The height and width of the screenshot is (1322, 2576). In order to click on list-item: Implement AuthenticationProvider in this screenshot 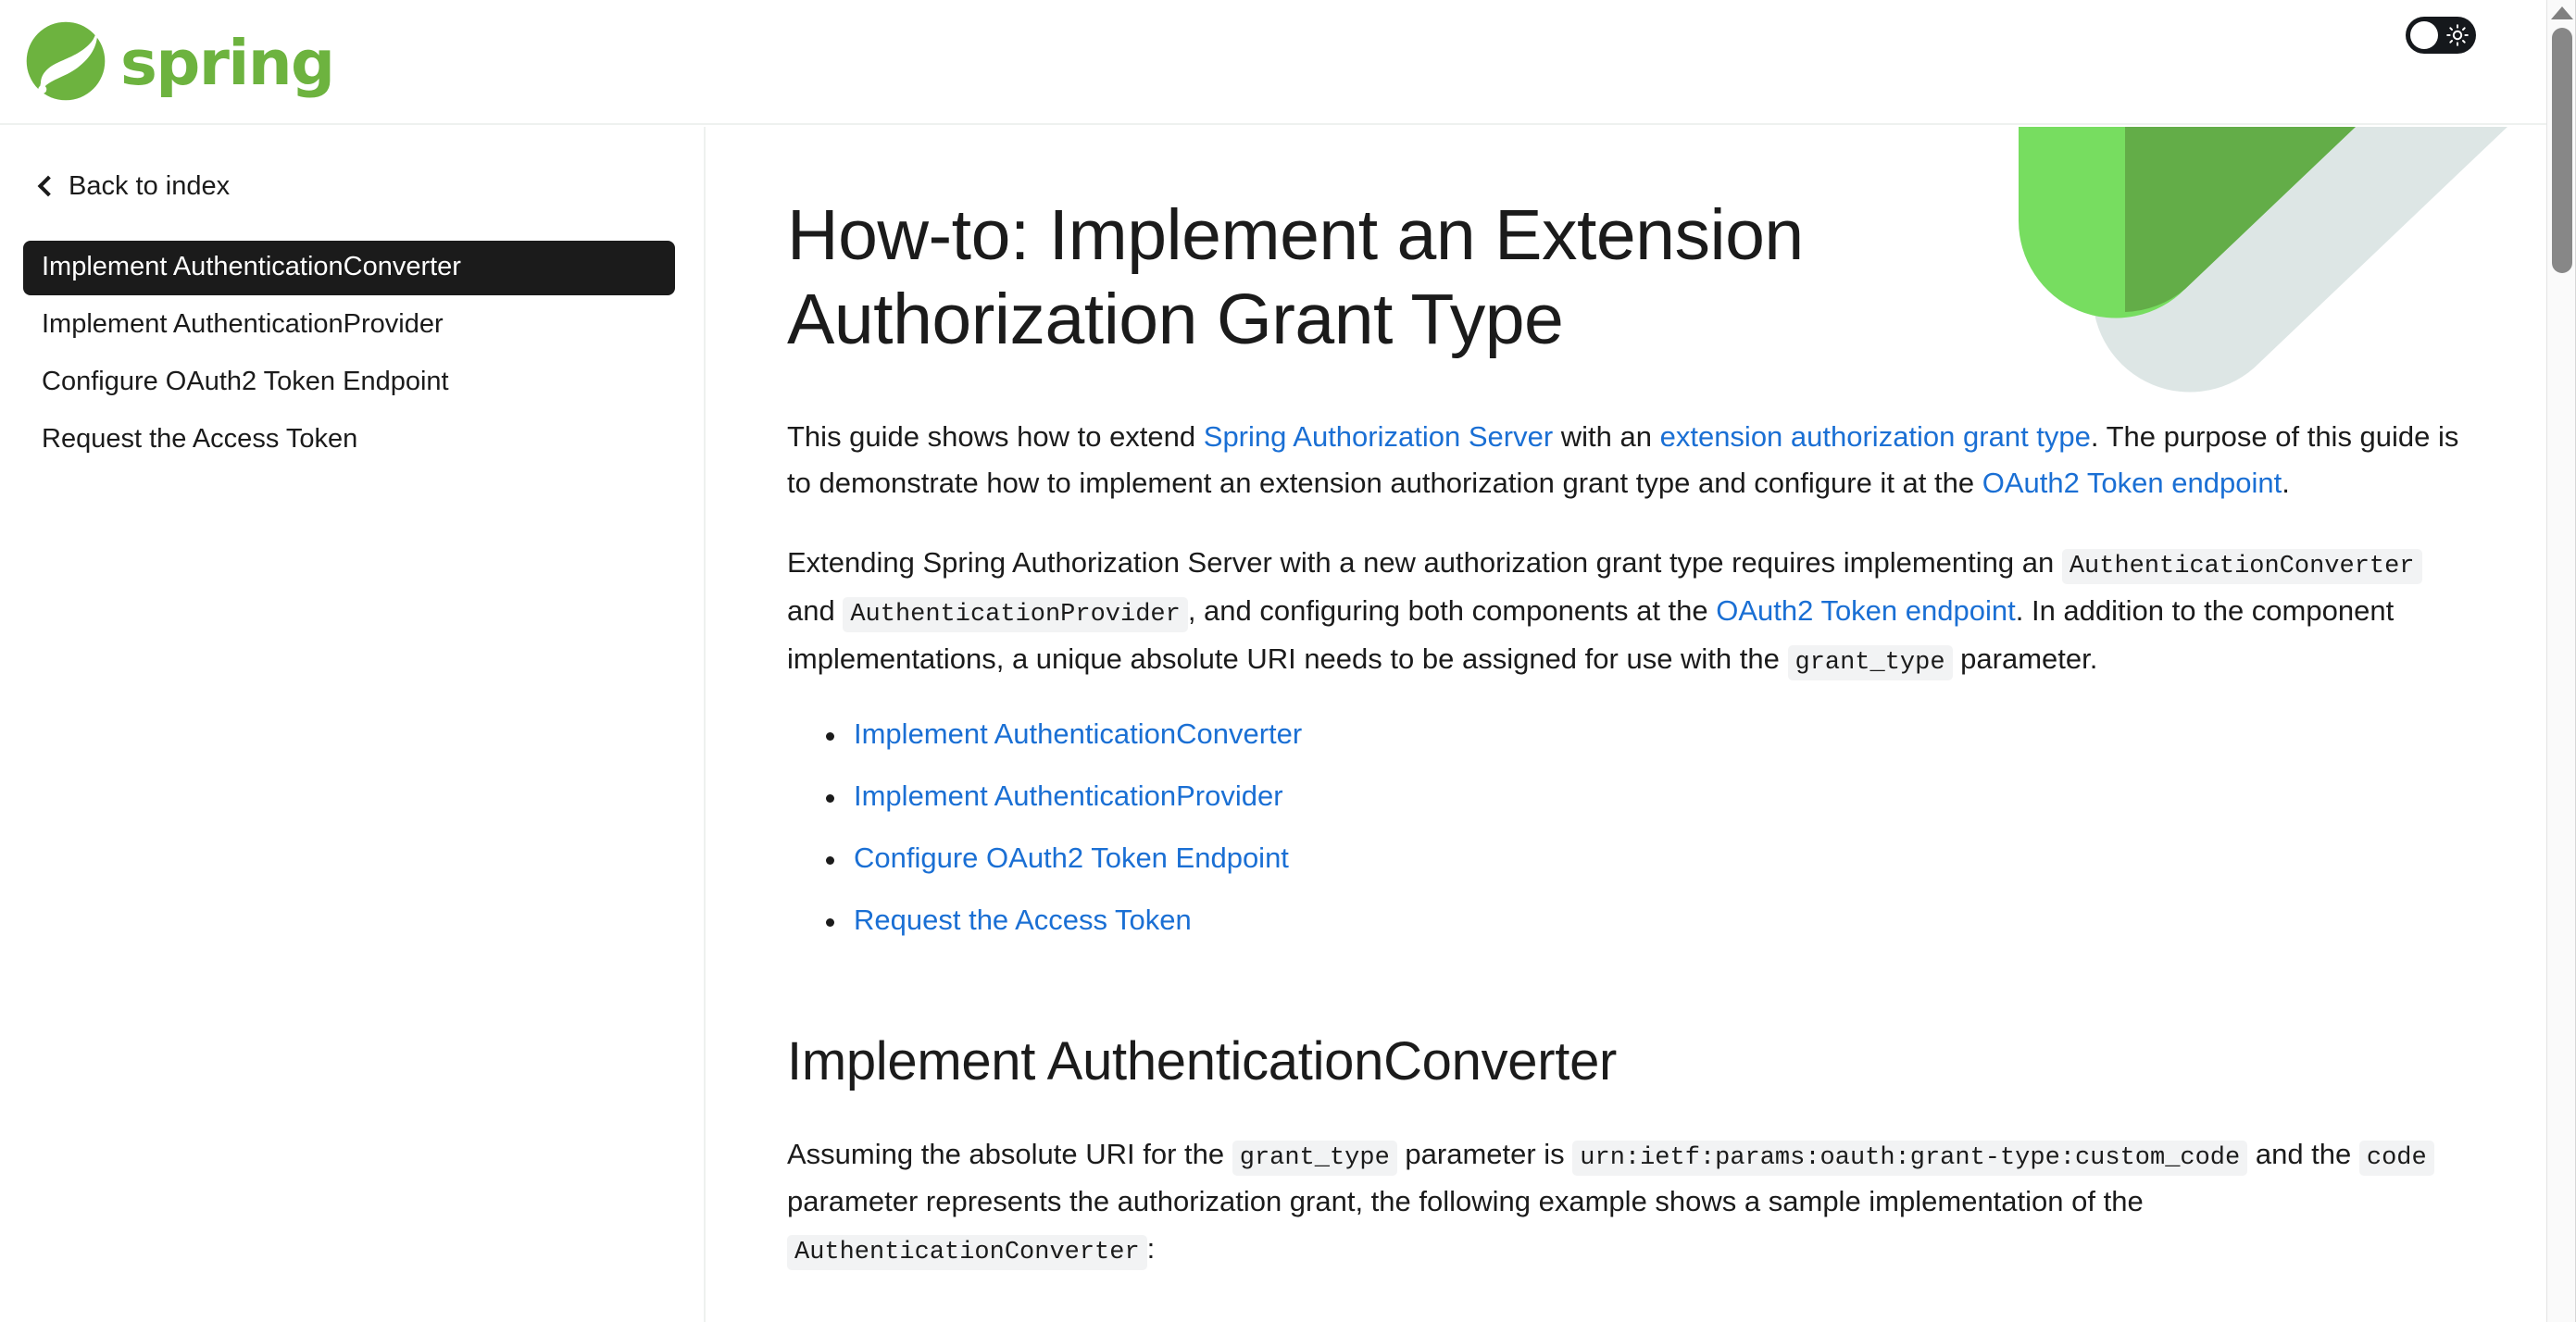, I will do `click(1644, 796)`.